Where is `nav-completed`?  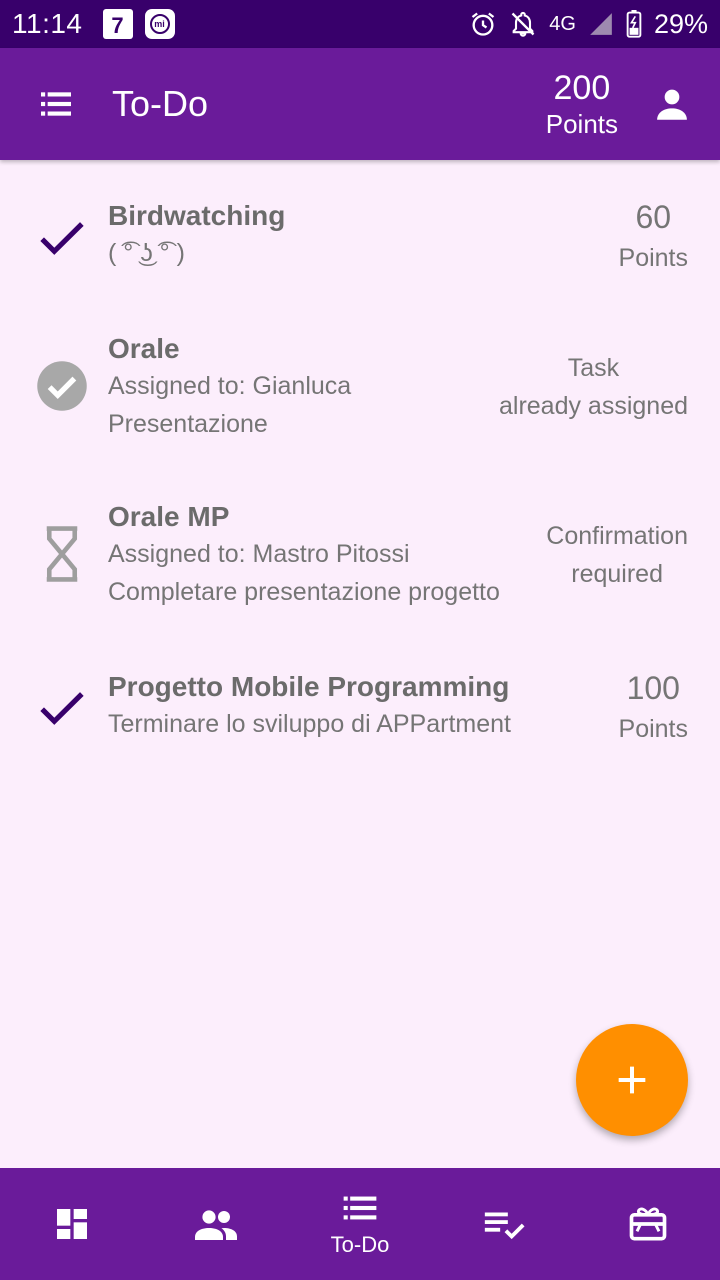
nav-completed is located at coordinates (504, 1224).